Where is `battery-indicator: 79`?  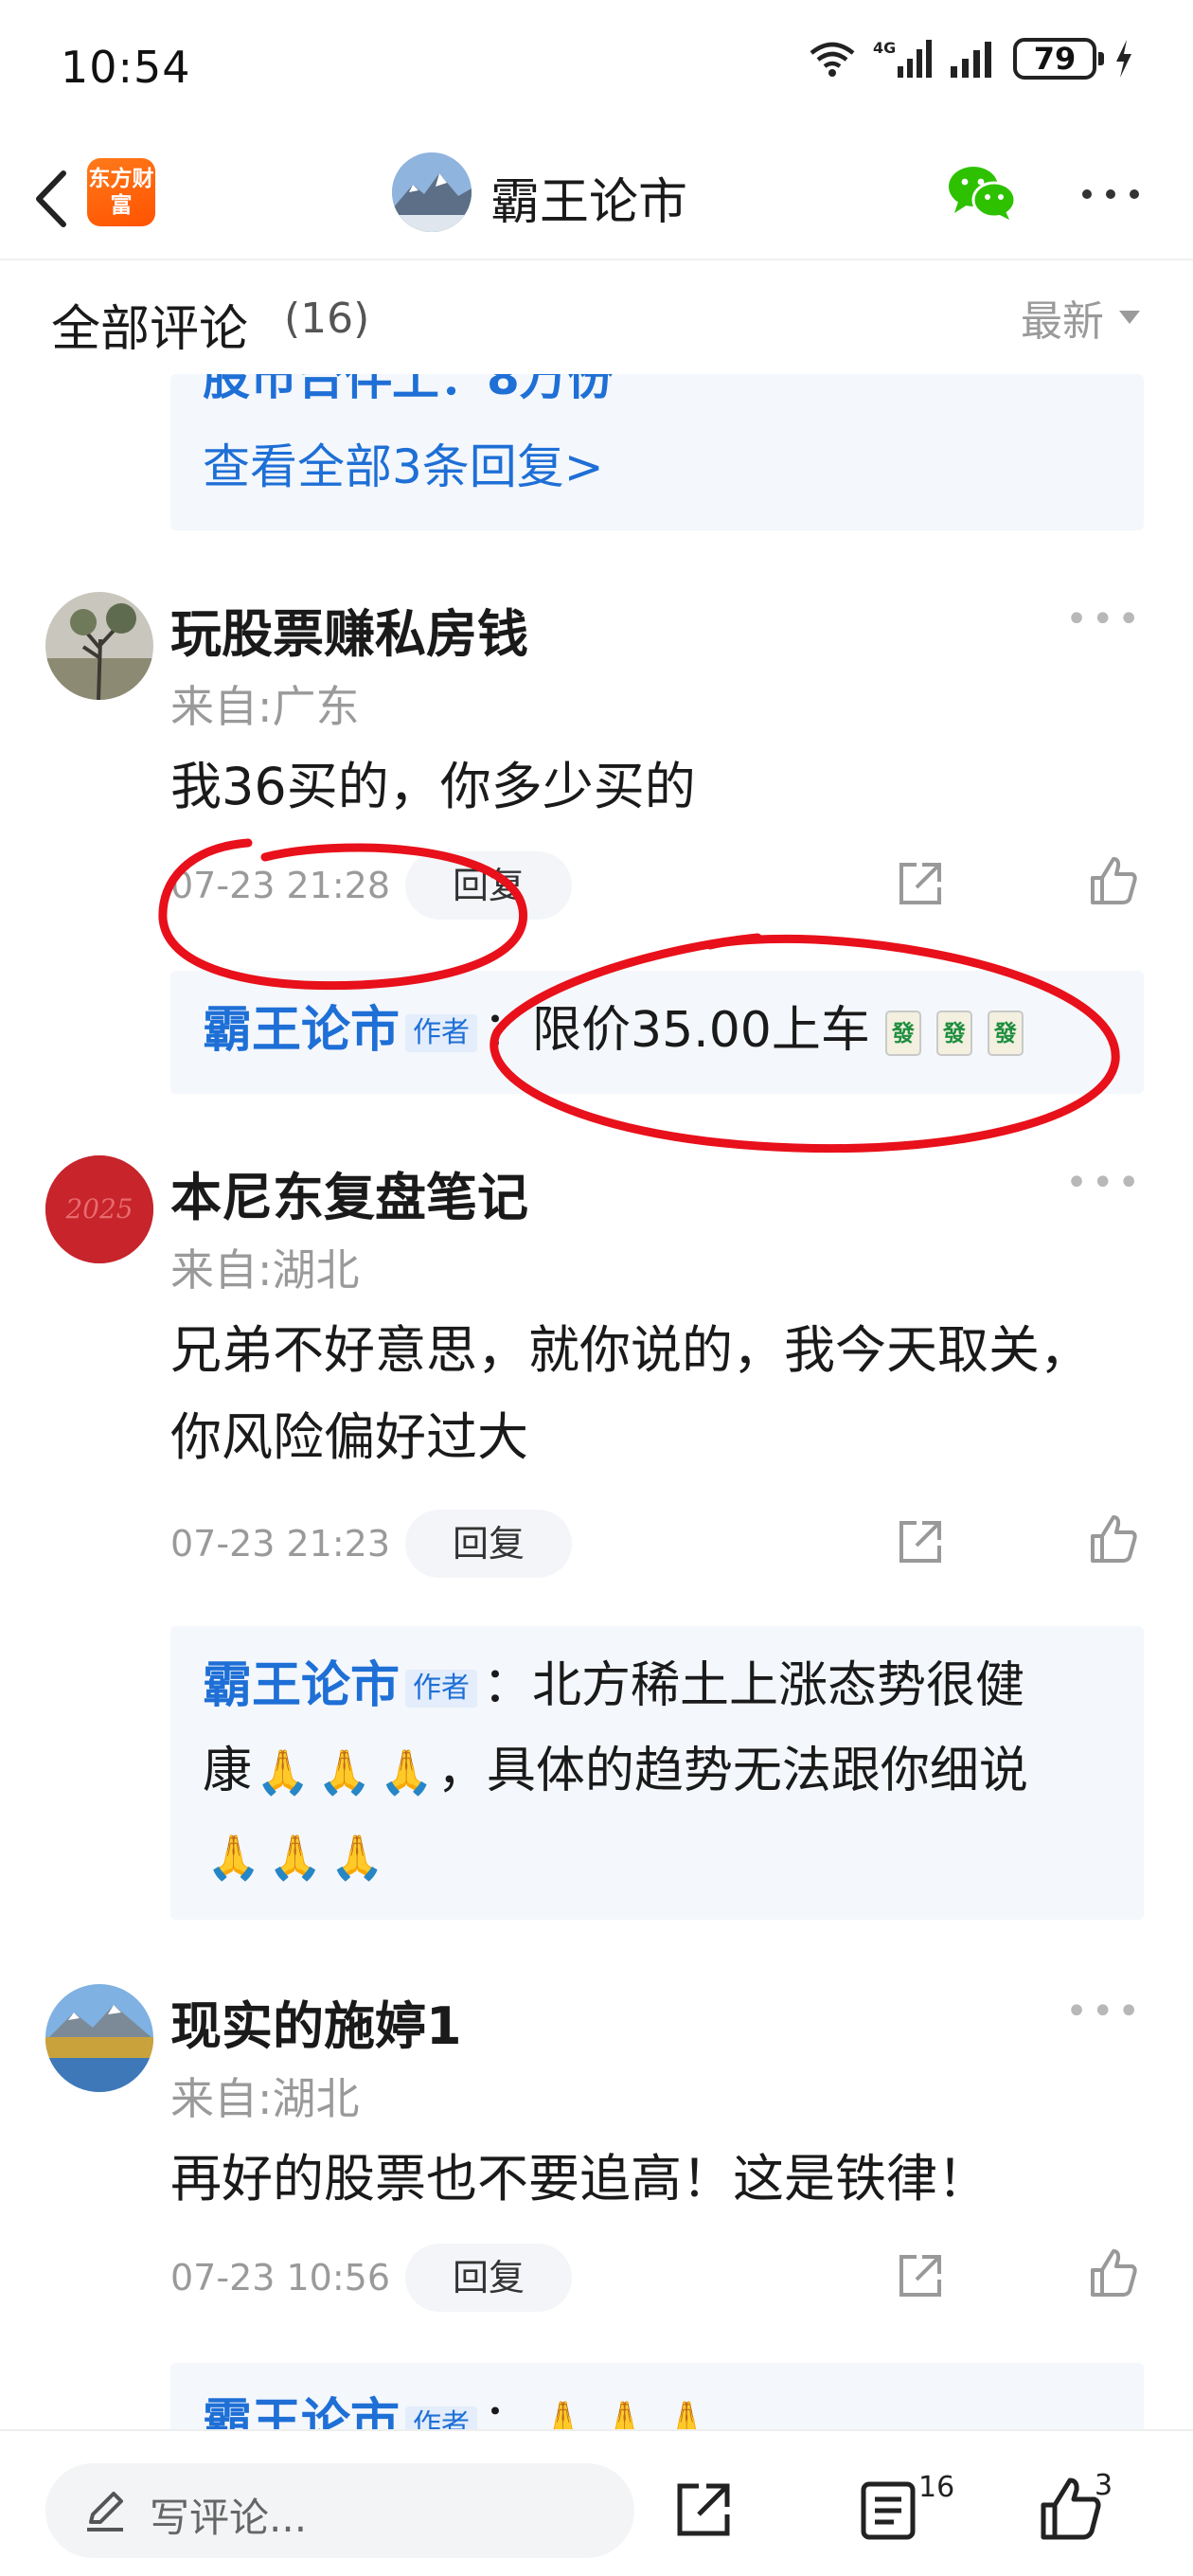 battery-indicator: 79 is located at coordinates (1058, 59).